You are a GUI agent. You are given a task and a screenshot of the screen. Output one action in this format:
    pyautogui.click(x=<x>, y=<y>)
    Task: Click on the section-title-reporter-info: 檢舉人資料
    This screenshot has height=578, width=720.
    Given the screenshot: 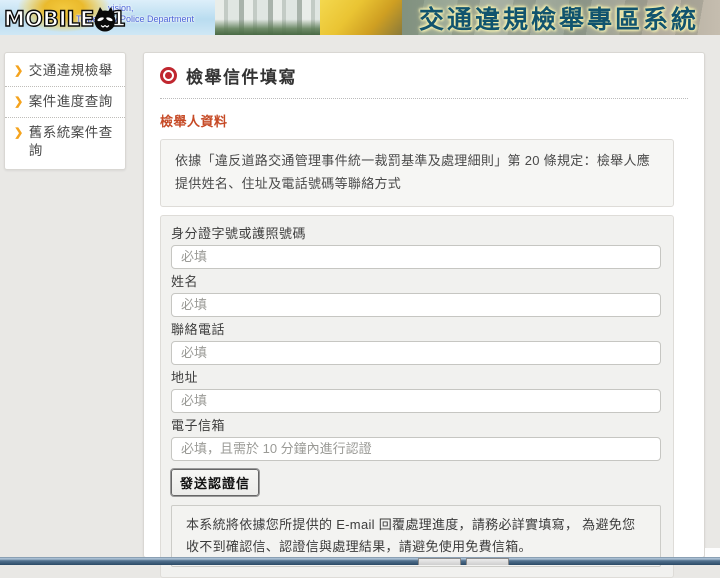 What is the action you would take?
    pyautogui.click(x=194, y=121)
    